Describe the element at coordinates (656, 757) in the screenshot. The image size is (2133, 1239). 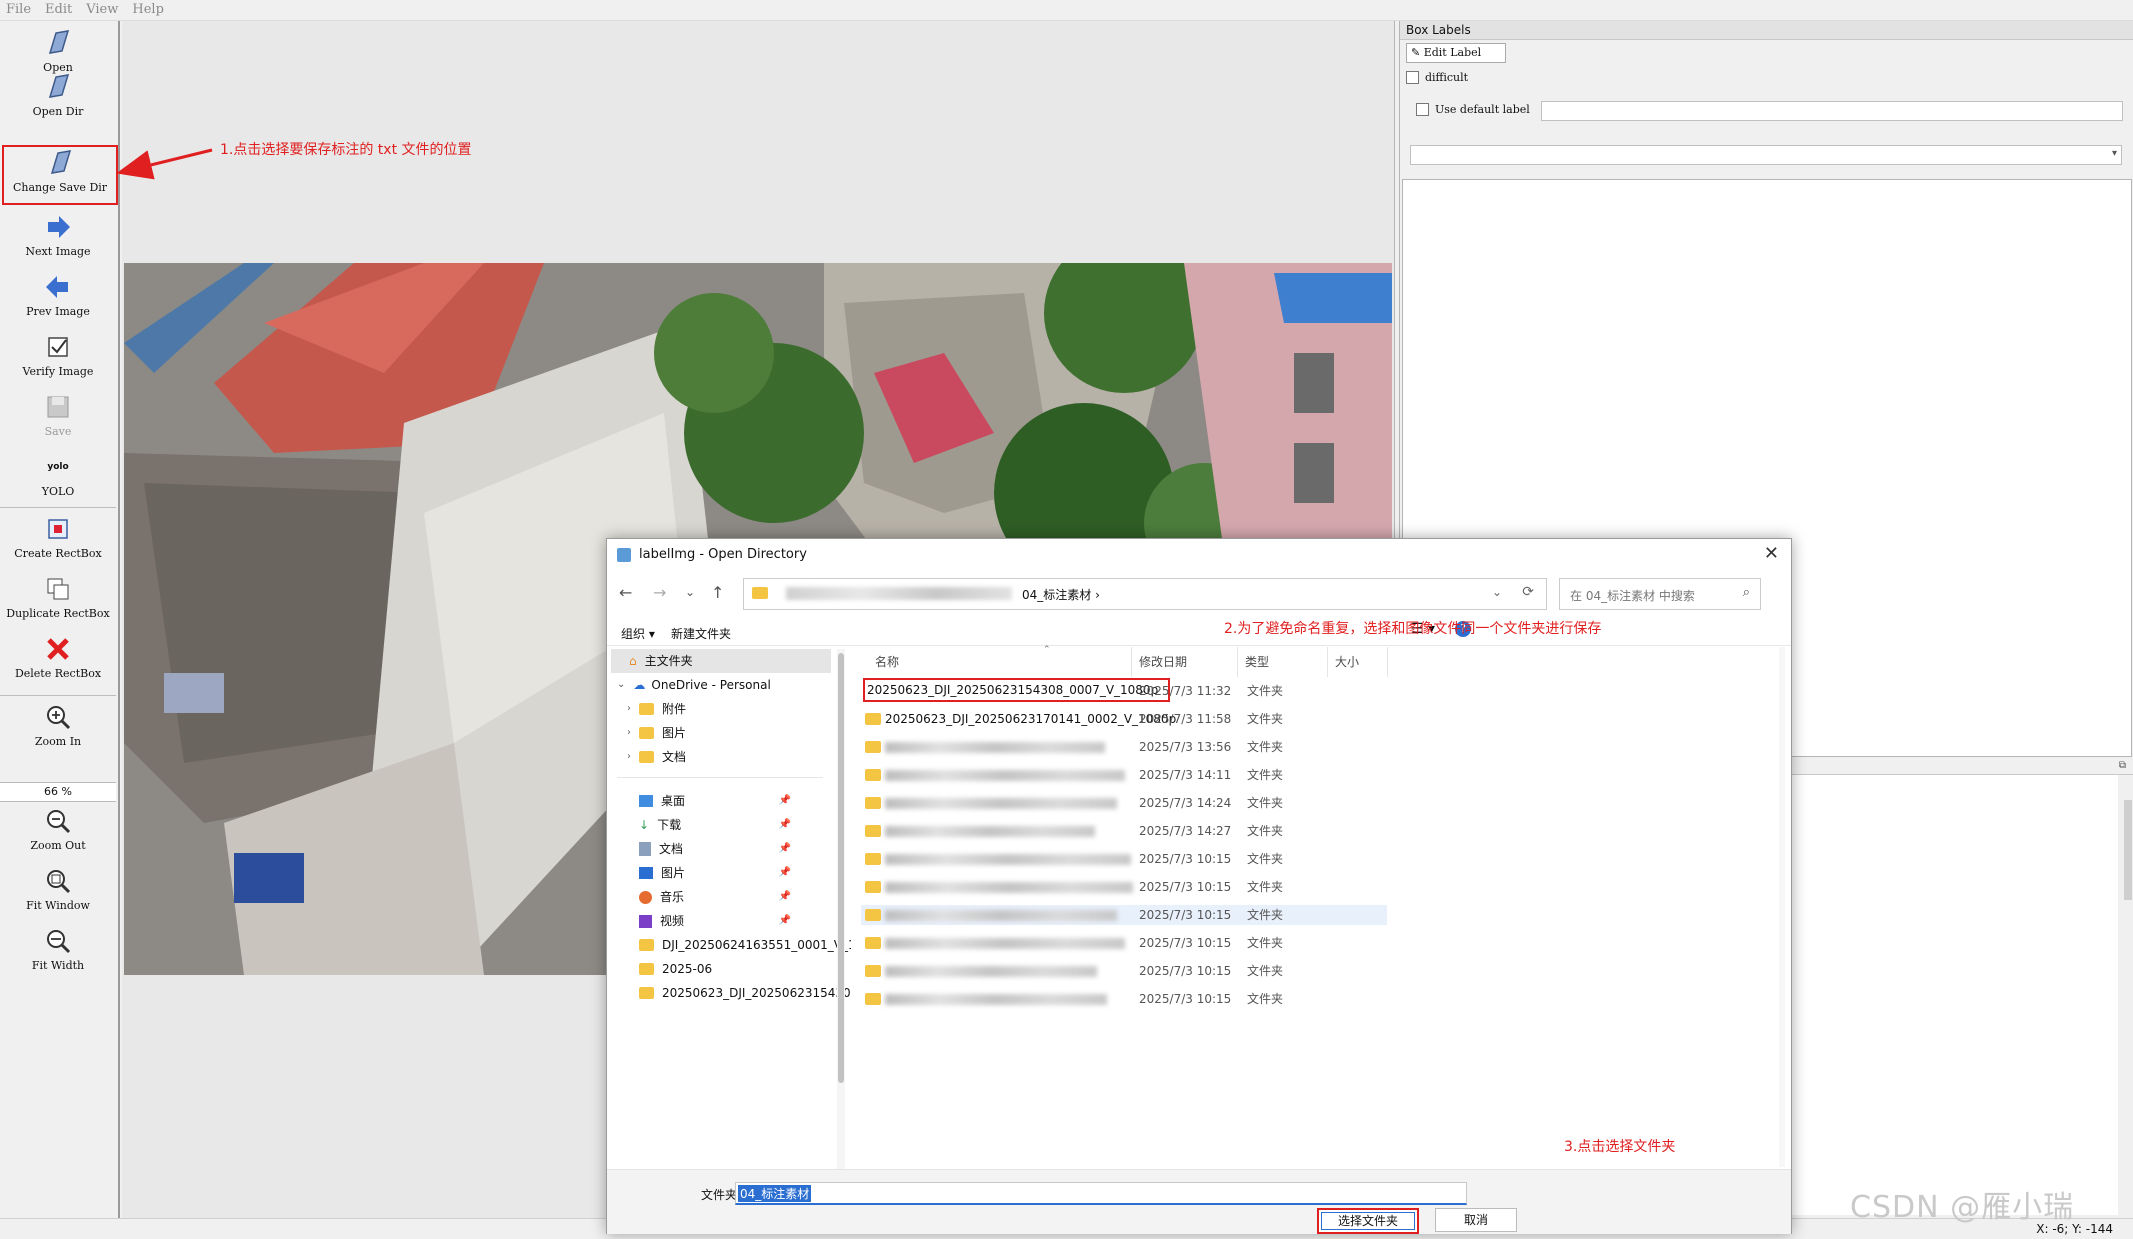
I see `nav-od-item: › 文档` at that location.